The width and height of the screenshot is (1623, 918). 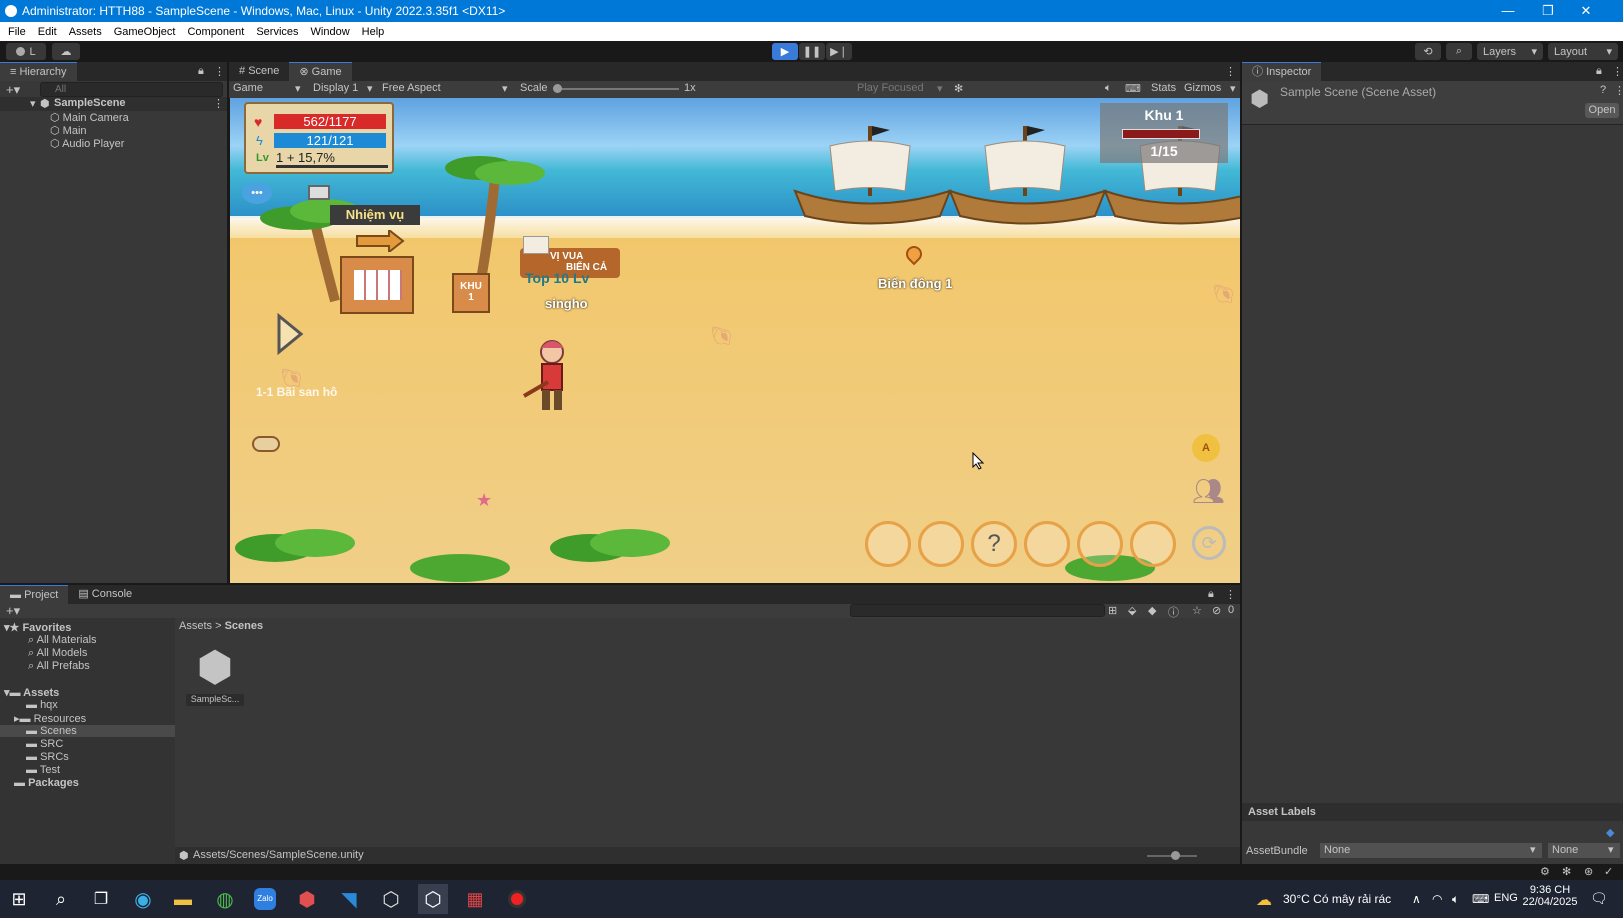 I want to click on search-icon: ⌕, so click(x=61, y=899).